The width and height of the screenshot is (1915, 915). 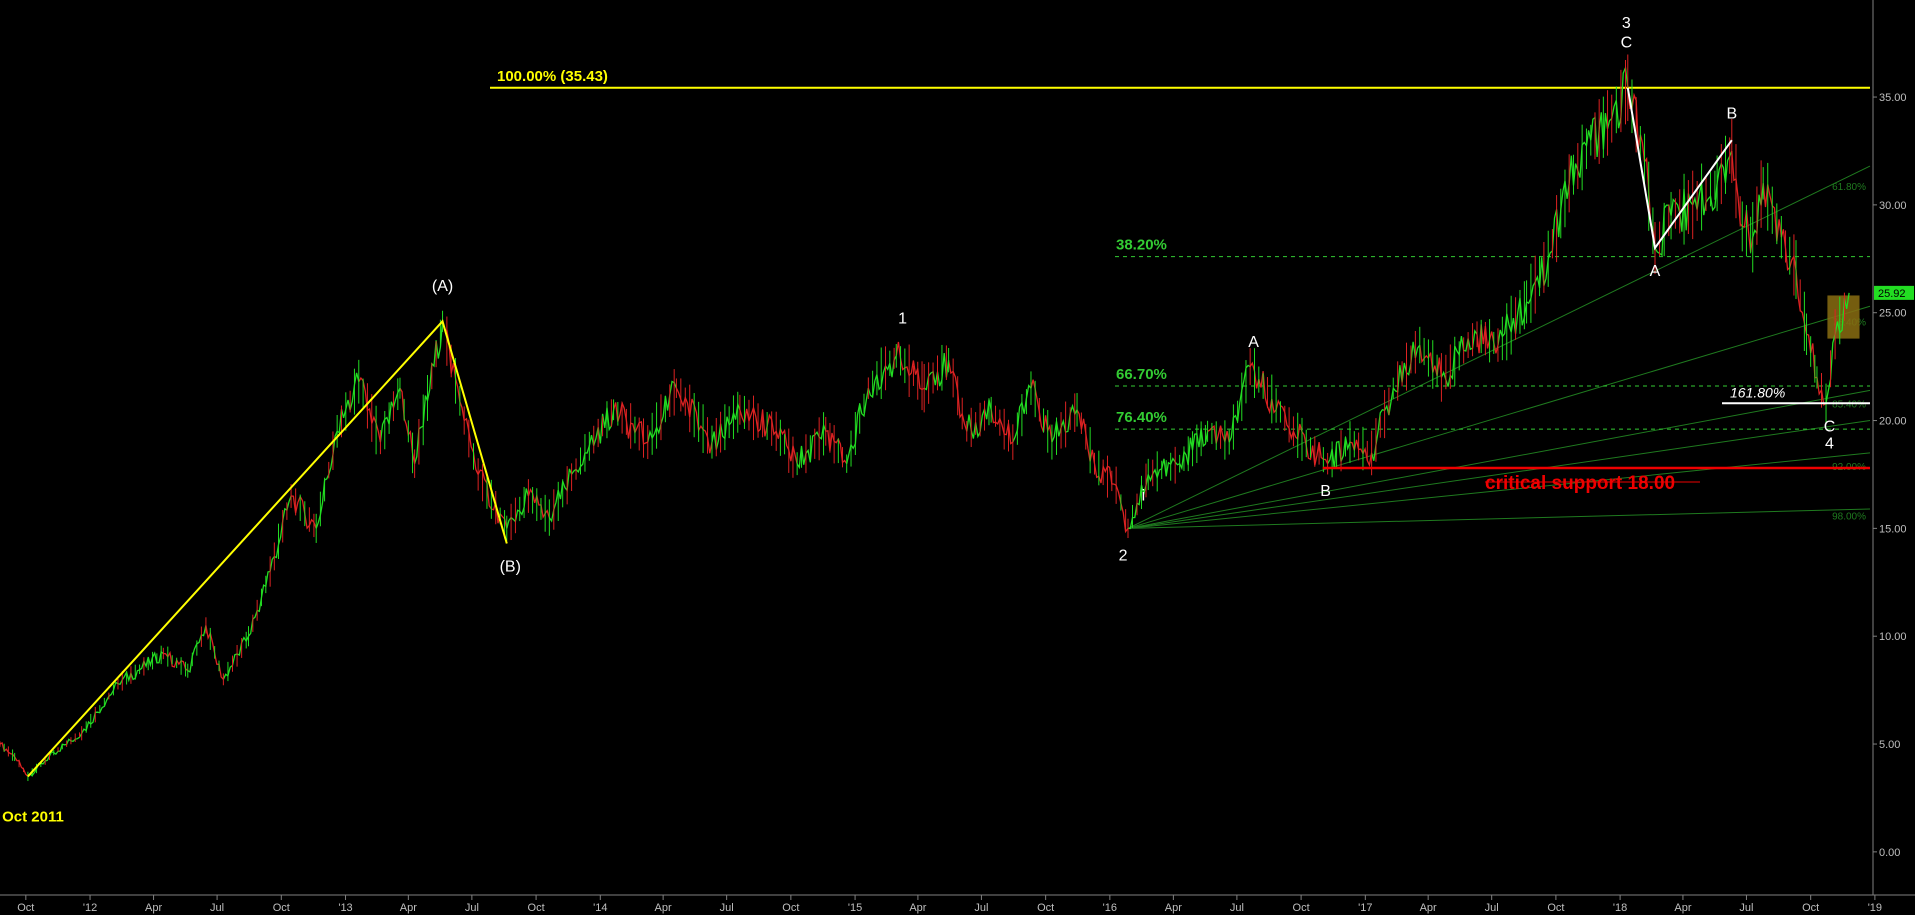 What do you see at coordinates (552, 76) in the screenshot?
I see `fib-level-label: 100.00% (35.43)` at bounding box center [552, 76].